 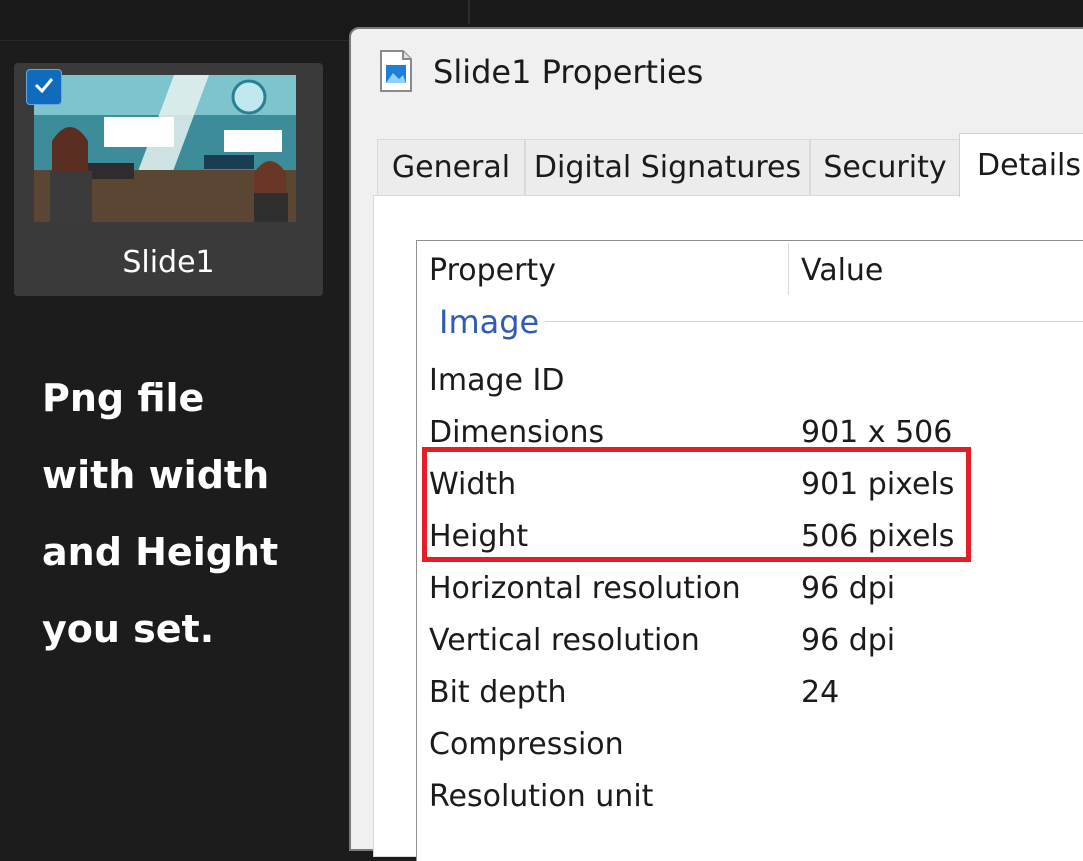 I want to click on file-thumbnail, so click(x=165, y=148).